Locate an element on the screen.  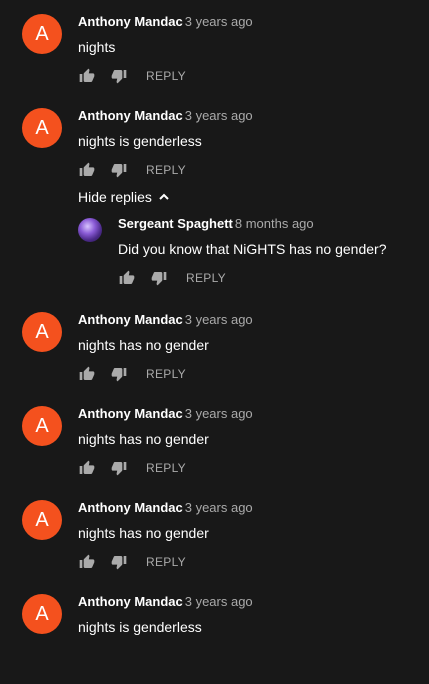
author-name: Sergeant Spaghett is located at coordinates (175, 223).